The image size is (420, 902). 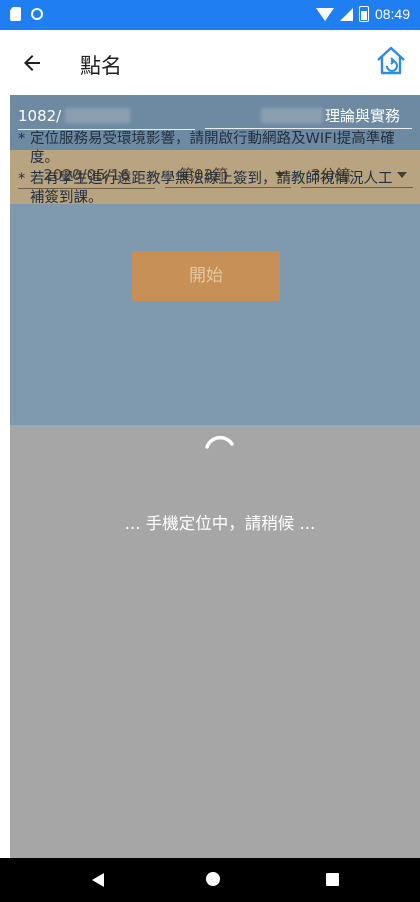 I want to click on note-item: * 定位服務易受環境影響，請開啟行動網路及WIFI提高準確度。, so click(x=206, y=148).